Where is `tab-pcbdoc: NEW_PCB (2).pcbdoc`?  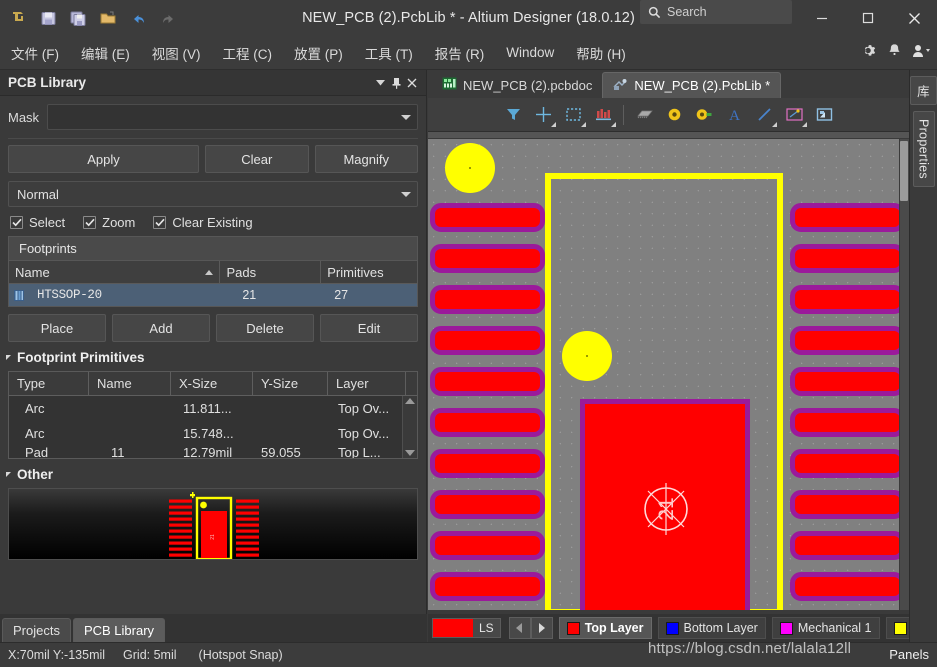
tab-pcbdoc: NEW_PCB (2).pcbdoc is located at coordinates (517, 85).